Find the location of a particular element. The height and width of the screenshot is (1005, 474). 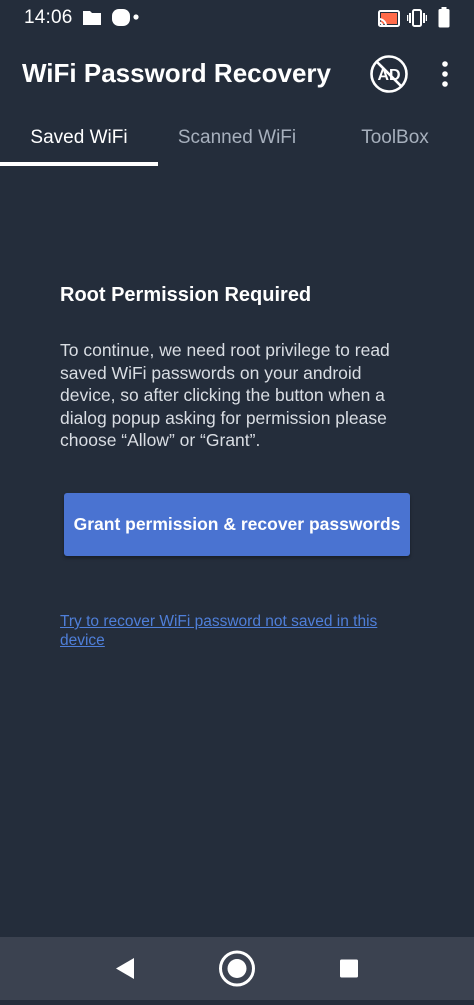

app-bar: WiFi Password Recovery AD is located at coordinates (237, 74).